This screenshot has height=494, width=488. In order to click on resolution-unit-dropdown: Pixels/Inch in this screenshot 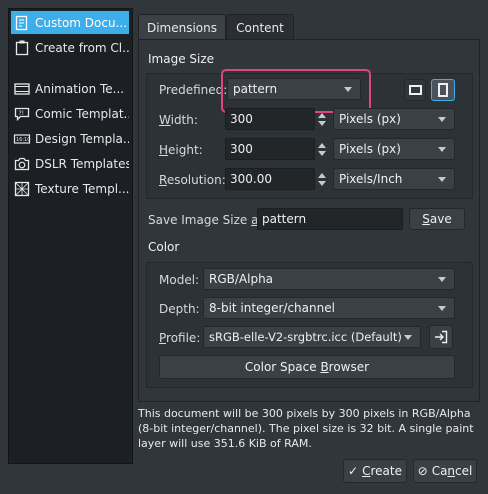, I will do `click(394, 179)`.